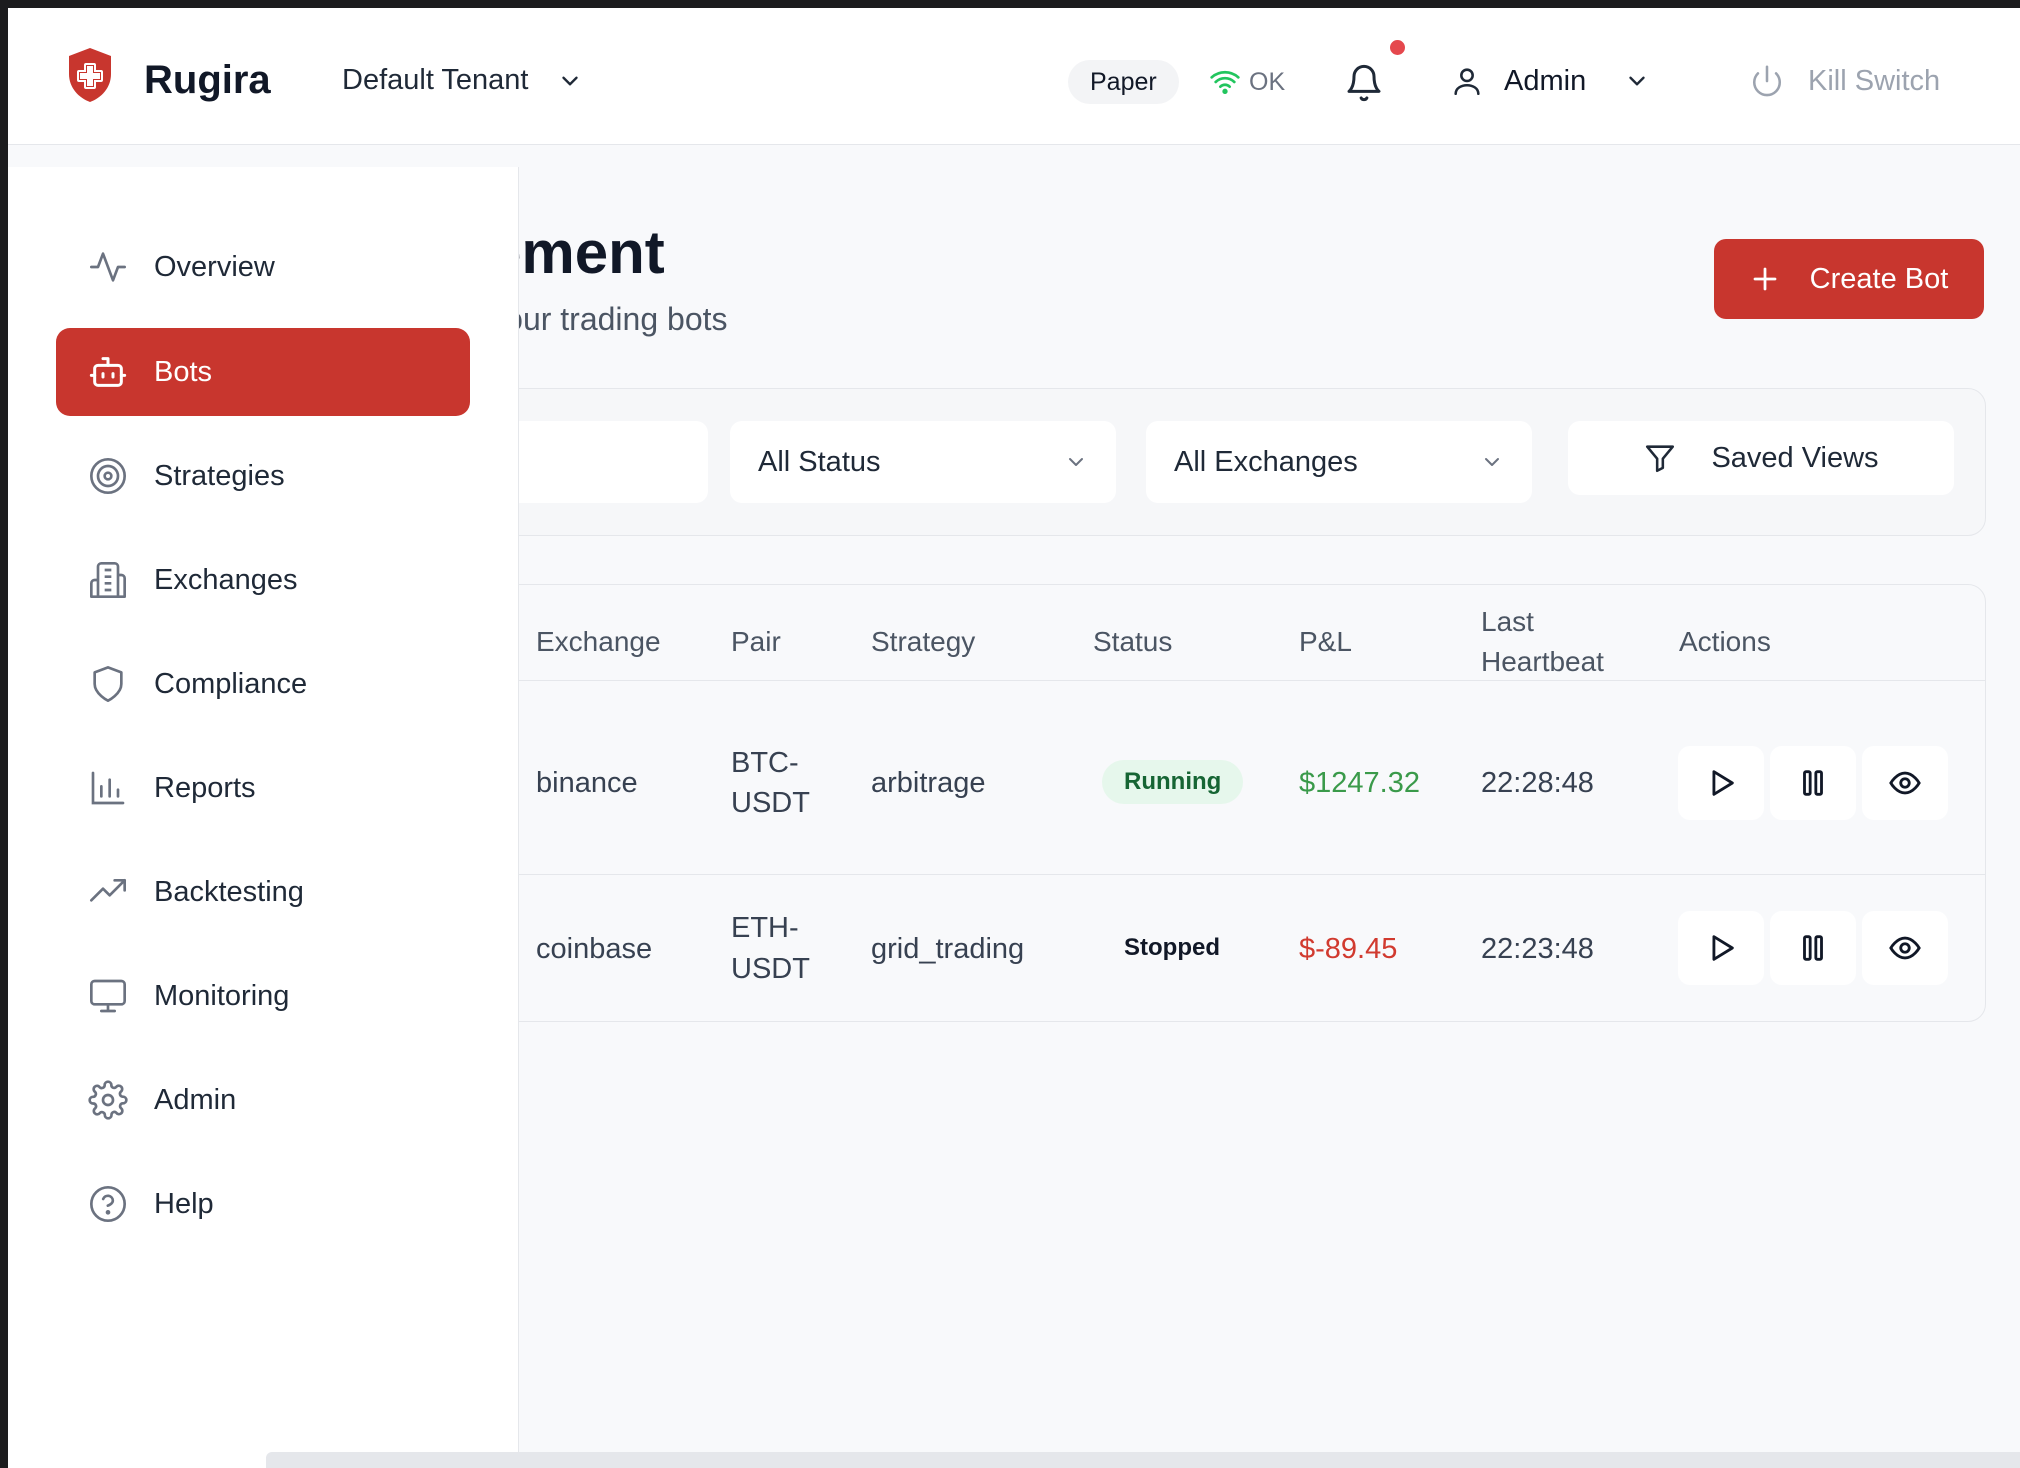  Describe the element at coordinates (183, 371) in the screenshot. I see `sidebar-item-label: Bots` at that location.